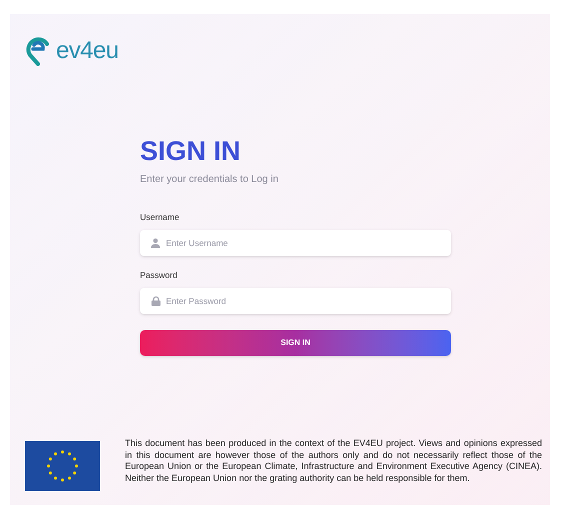 This screenshot has height=507, width=562. Describe the element at coordinates (333, 461) in the screenshot. I see `disclaimer-text: This document has been produced in the context of the EV4EU project. Views and opinions expressed in this document are however those of the authors only and do not necessarily reflect those of the European Union or the European Climate, Infrastructure and Environment Executive Agency (CINEA). Neither the European Union nor the grating authority can be held responsible for them.` at that location.